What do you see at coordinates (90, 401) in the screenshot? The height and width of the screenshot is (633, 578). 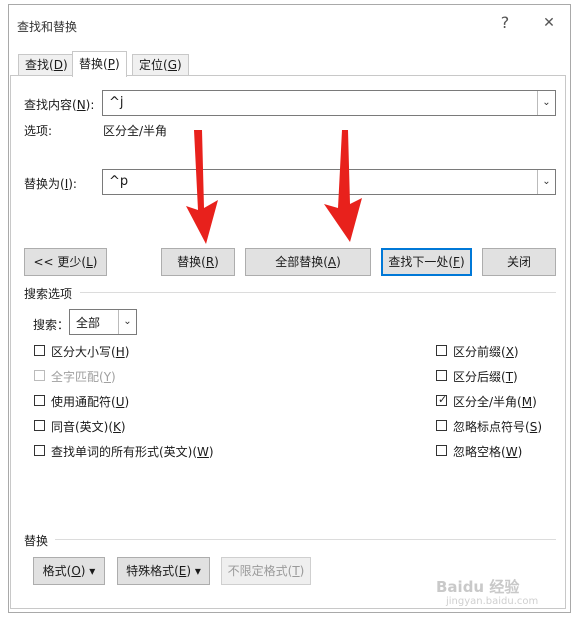 I see `wildcards-label: 使用通配符(U)` at bounding box center [90, 401].